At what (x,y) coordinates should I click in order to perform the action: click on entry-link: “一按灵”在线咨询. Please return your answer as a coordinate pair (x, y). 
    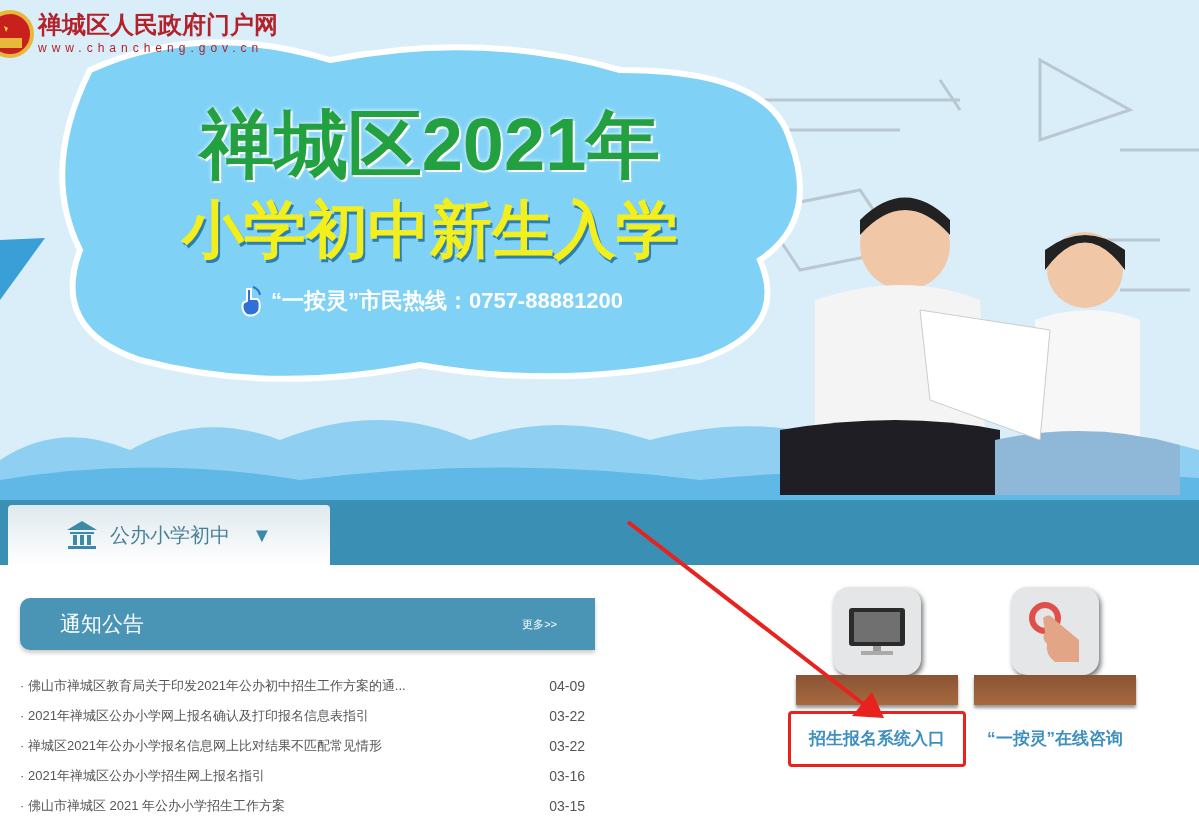
    Looking at the image, I should click on (1055, 739).